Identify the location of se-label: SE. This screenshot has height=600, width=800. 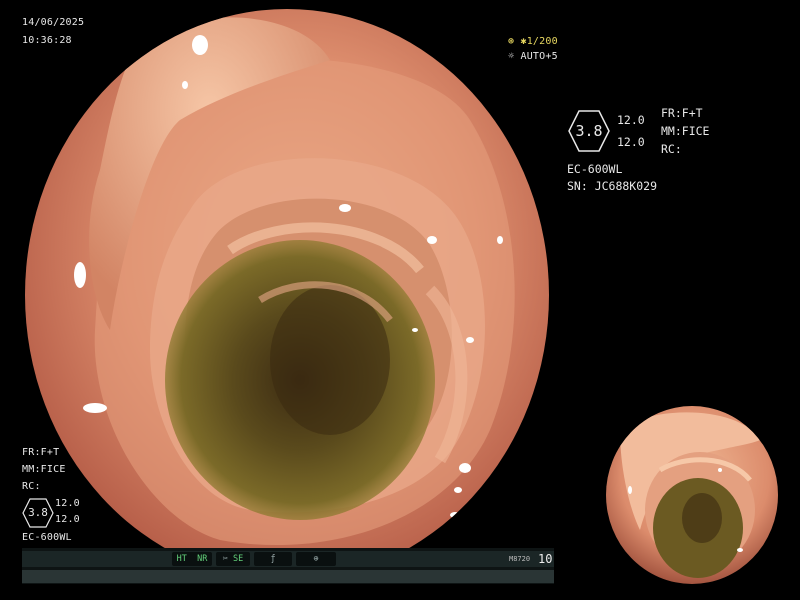
(238, 559).